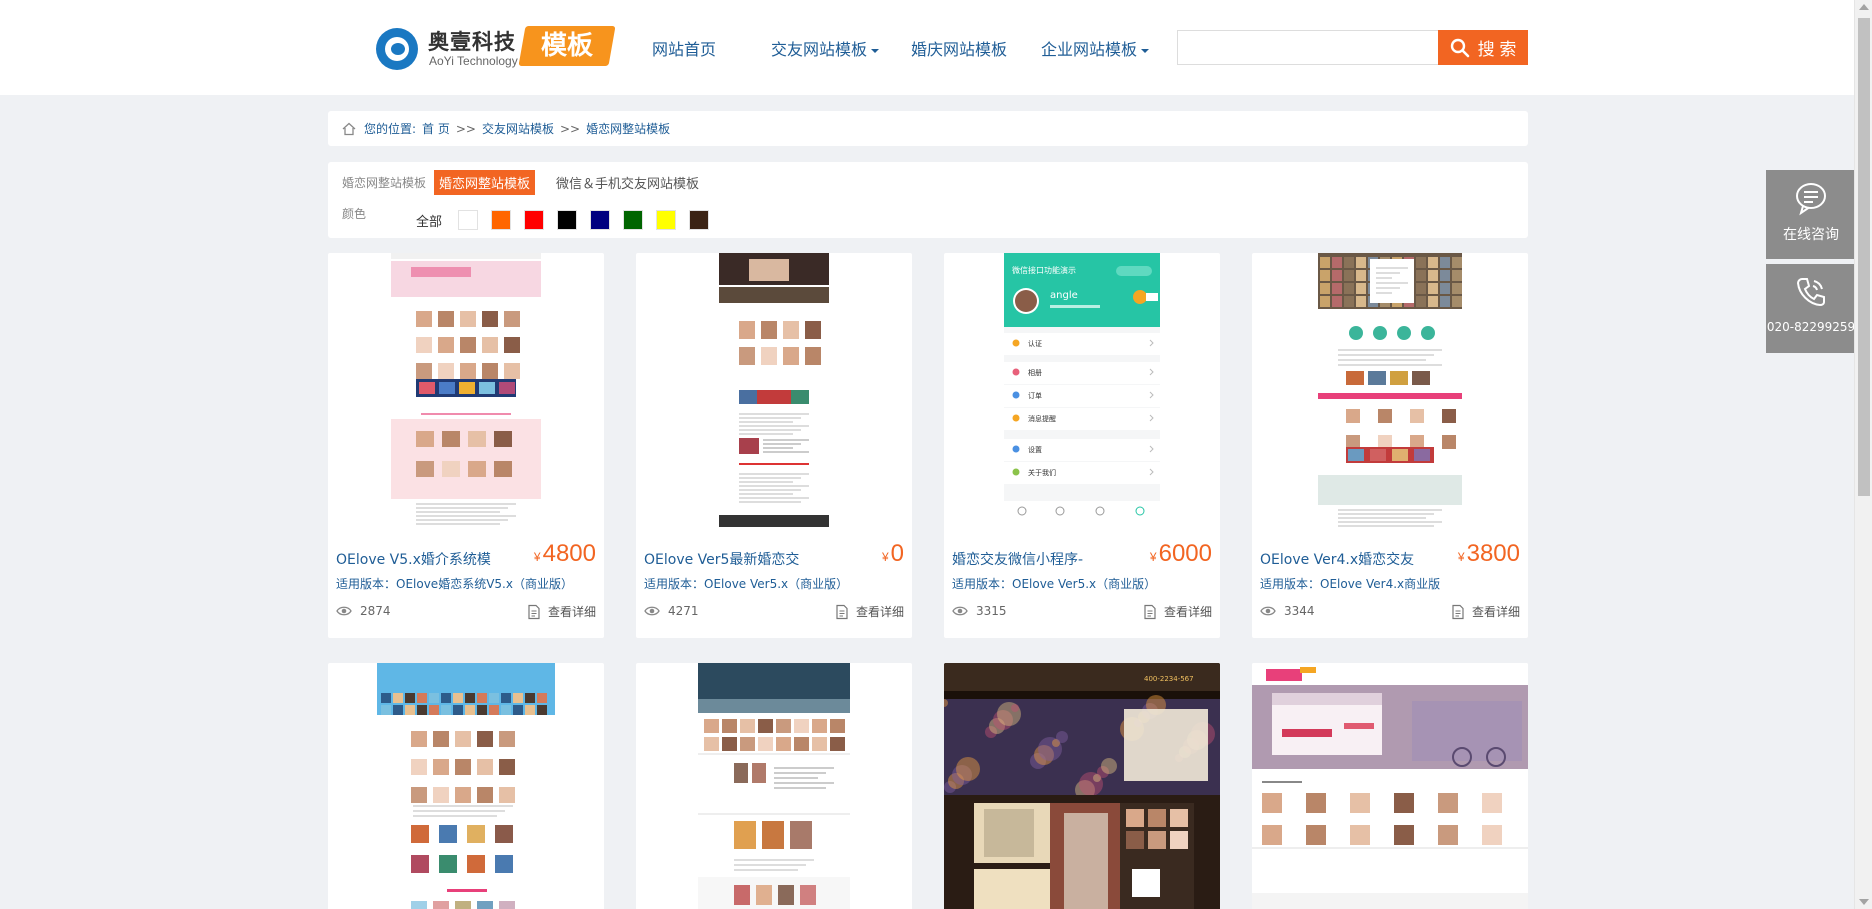  What do you see at coordinates (436, 128) in the screenshot?
I see `breadcrumb-home: 首 页` at bounding box center [436, 128].